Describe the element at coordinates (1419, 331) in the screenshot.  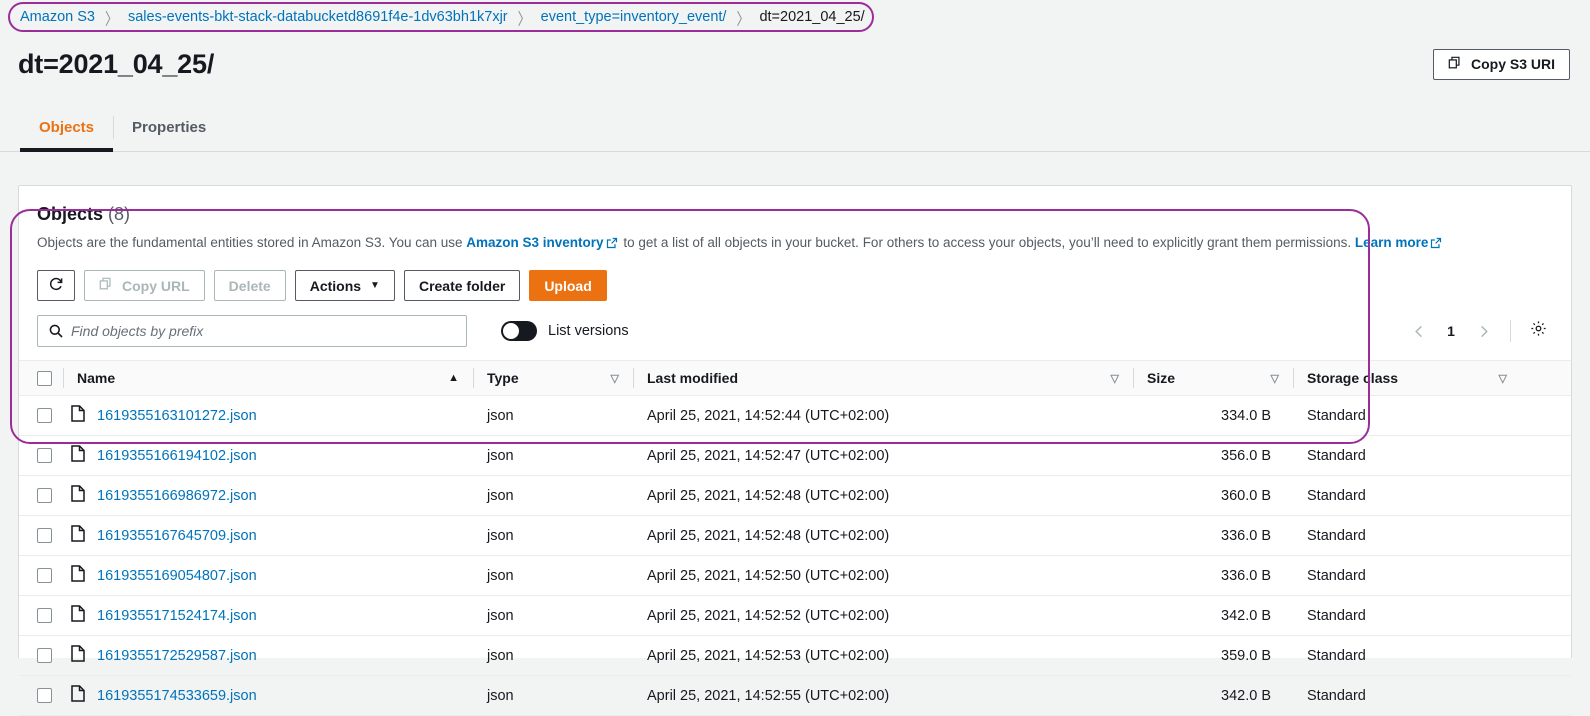
I see `prev-page-button` at that location.